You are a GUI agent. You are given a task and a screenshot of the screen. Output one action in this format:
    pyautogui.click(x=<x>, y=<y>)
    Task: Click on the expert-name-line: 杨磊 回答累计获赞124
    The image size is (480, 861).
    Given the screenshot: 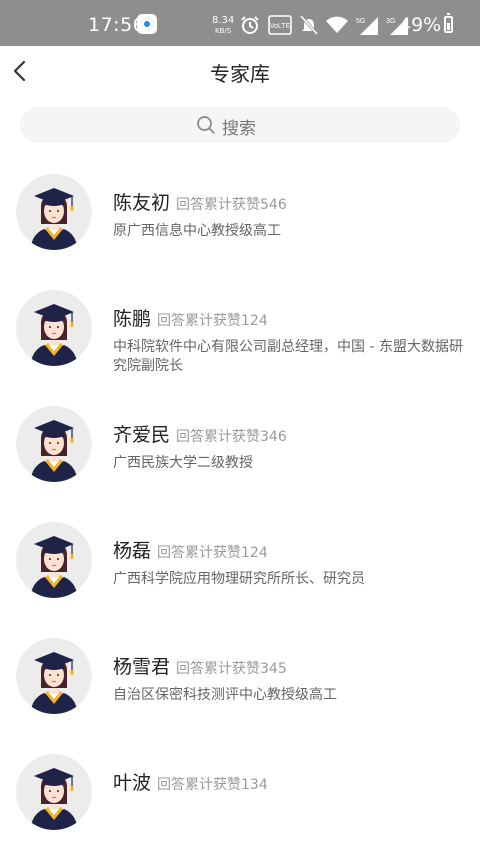 What is the action you would take?
    pyautogui.click(x=190, y=549)
    